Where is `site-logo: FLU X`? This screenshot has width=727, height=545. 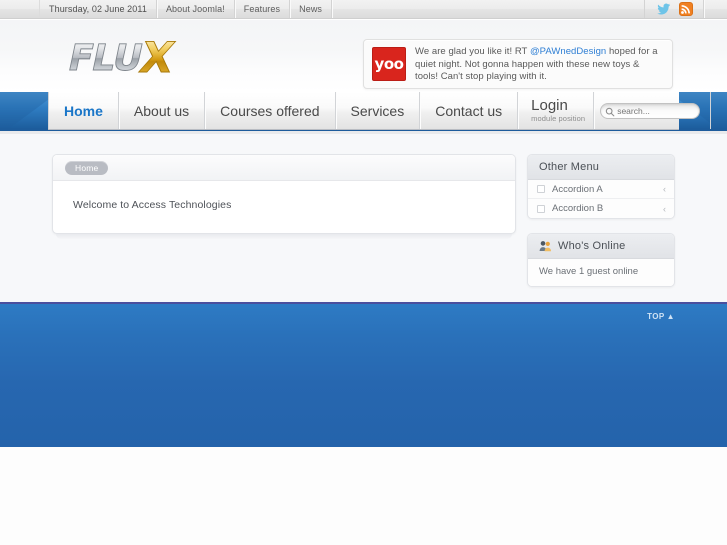 site-logo: FLU X is located at coordinates (142, 58).